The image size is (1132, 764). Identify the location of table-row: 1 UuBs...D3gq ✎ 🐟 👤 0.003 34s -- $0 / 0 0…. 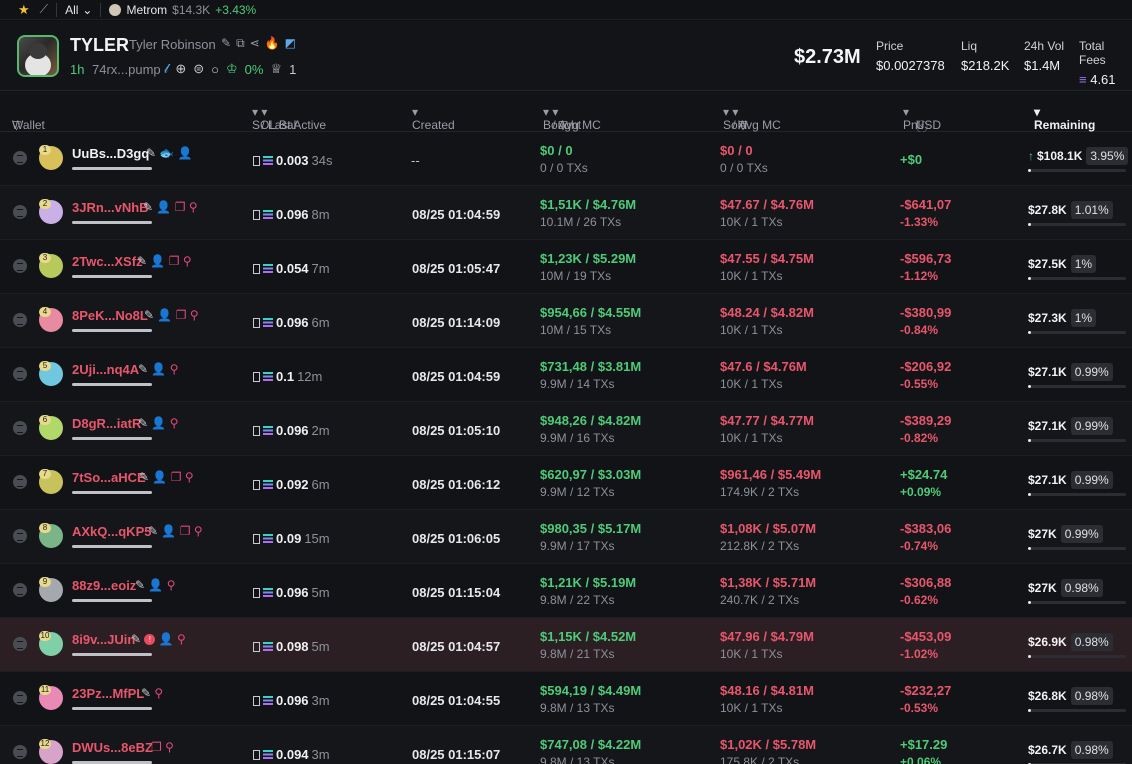
(566, 159).